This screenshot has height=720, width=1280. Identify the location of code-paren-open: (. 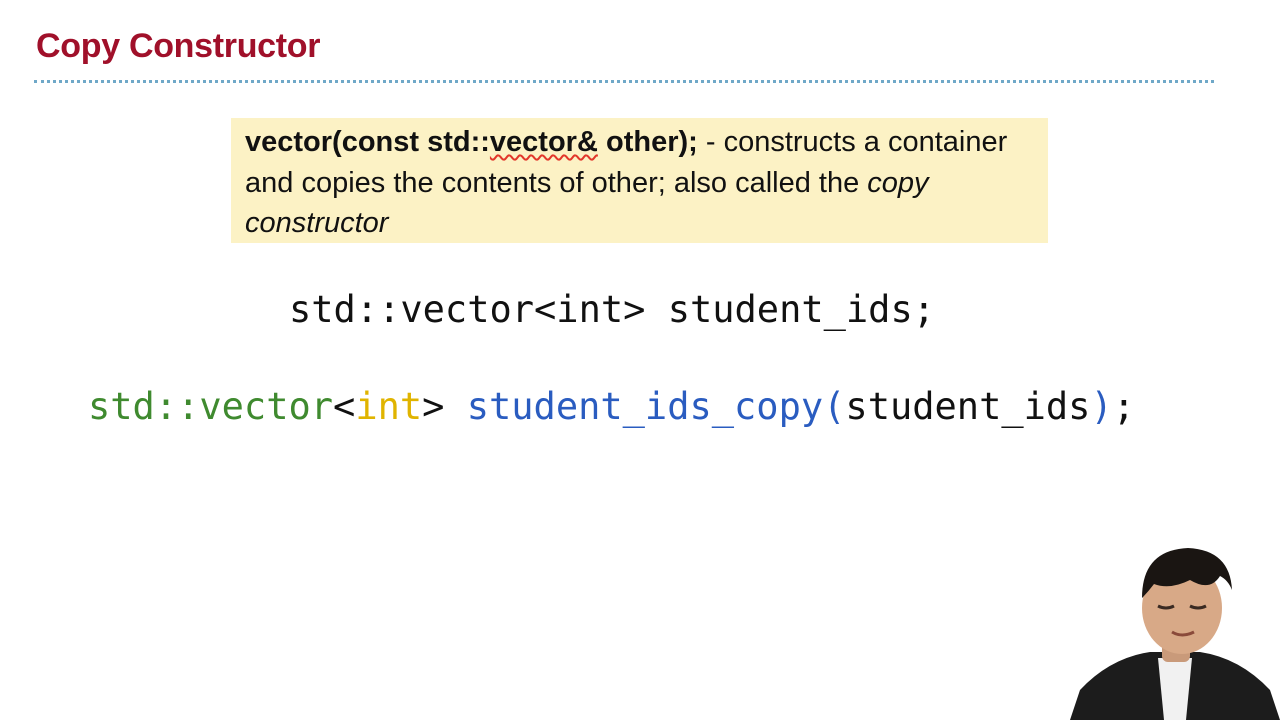
(834, 406).